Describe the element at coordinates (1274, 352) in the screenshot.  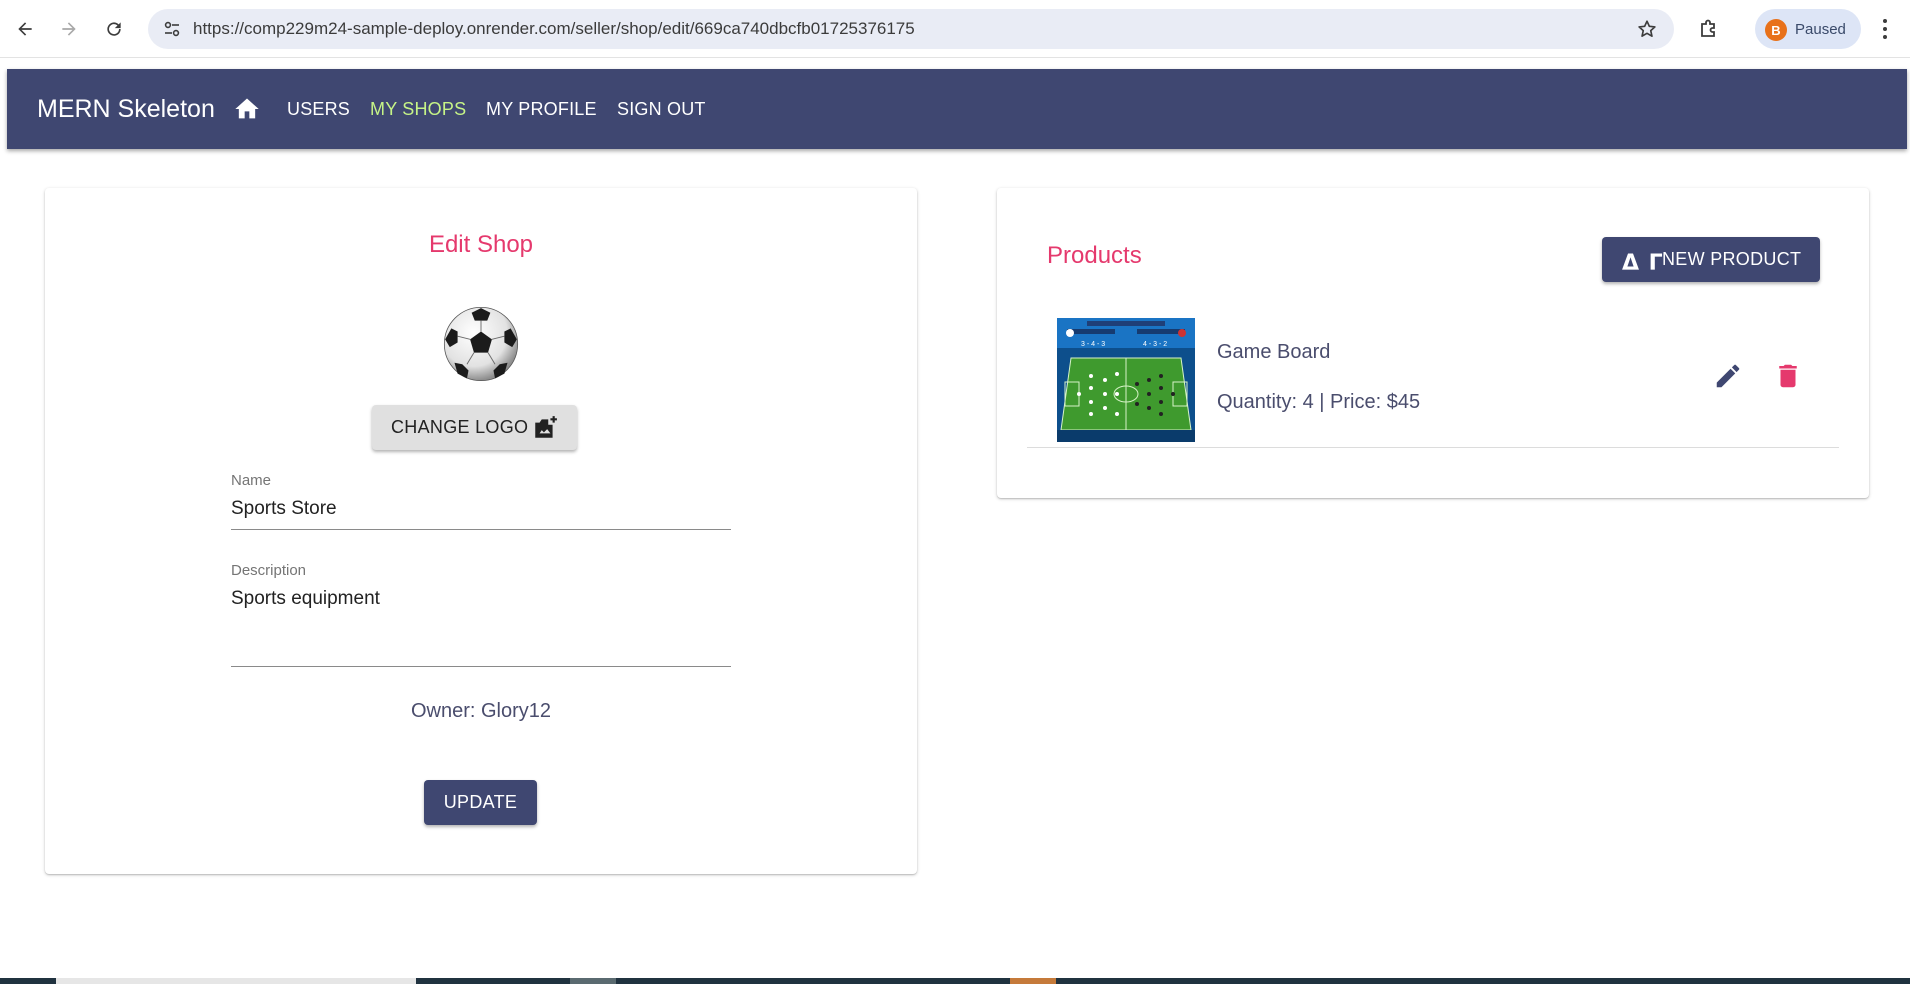
I see `product-name: Game Board` at that location.